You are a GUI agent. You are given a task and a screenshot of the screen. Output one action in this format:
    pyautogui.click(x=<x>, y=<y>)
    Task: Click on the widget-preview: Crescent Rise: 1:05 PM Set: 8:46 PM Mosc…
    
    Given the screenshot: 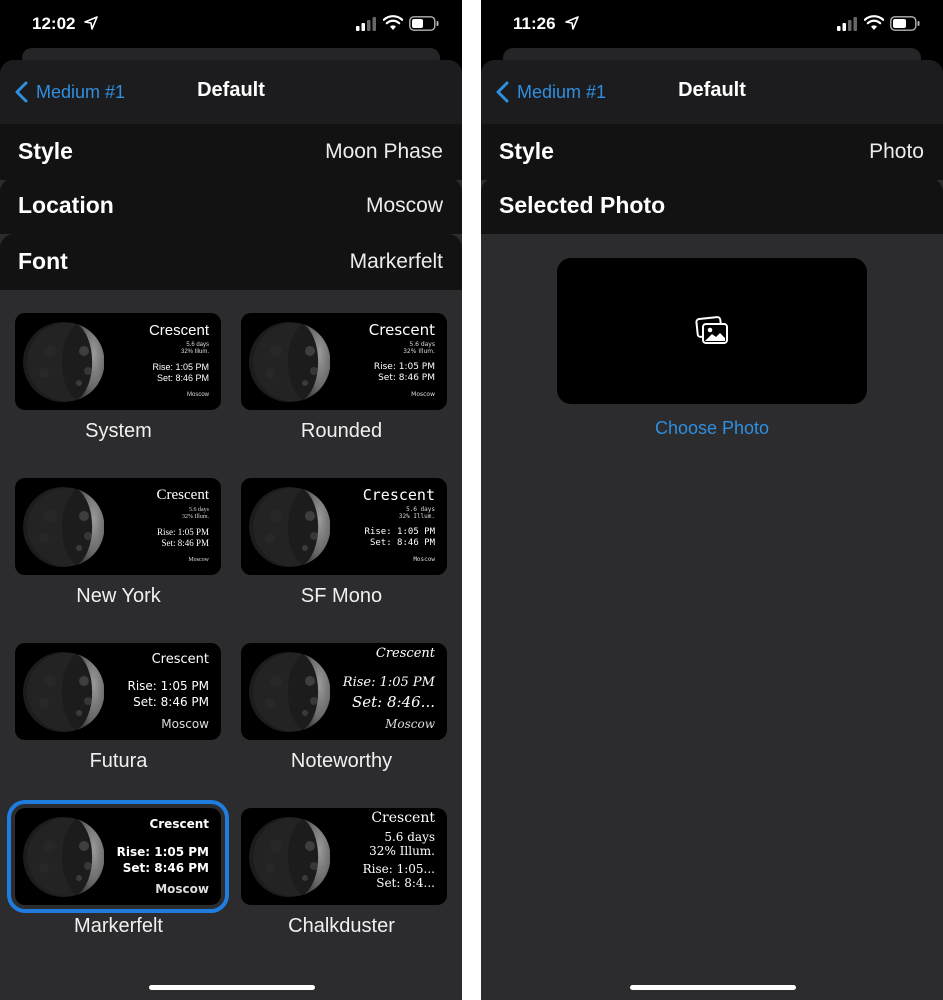 What is the action you would take?
    pyautogui.click(x=118, y=691)
    